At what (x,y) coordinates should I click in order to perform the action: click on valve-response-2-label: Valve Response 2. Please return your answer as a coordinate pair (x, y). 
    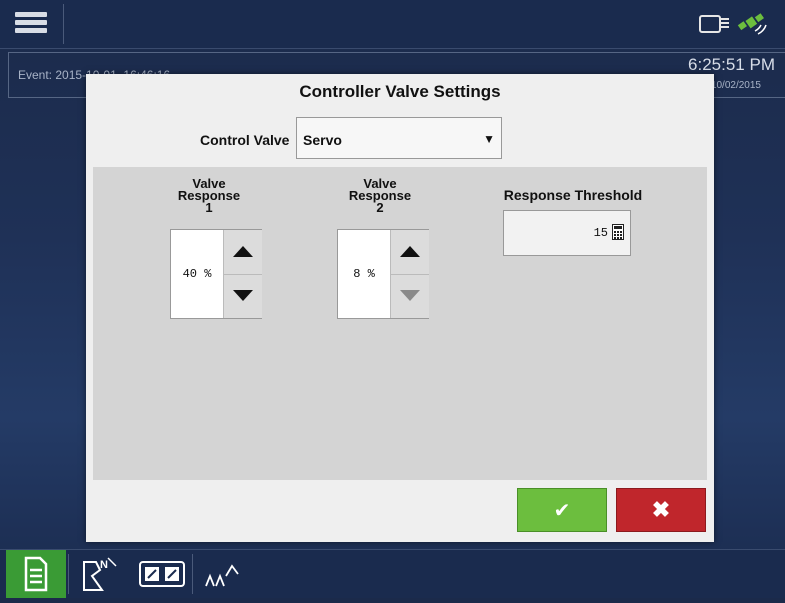
    Looking at the image, I should click on (380, 195).